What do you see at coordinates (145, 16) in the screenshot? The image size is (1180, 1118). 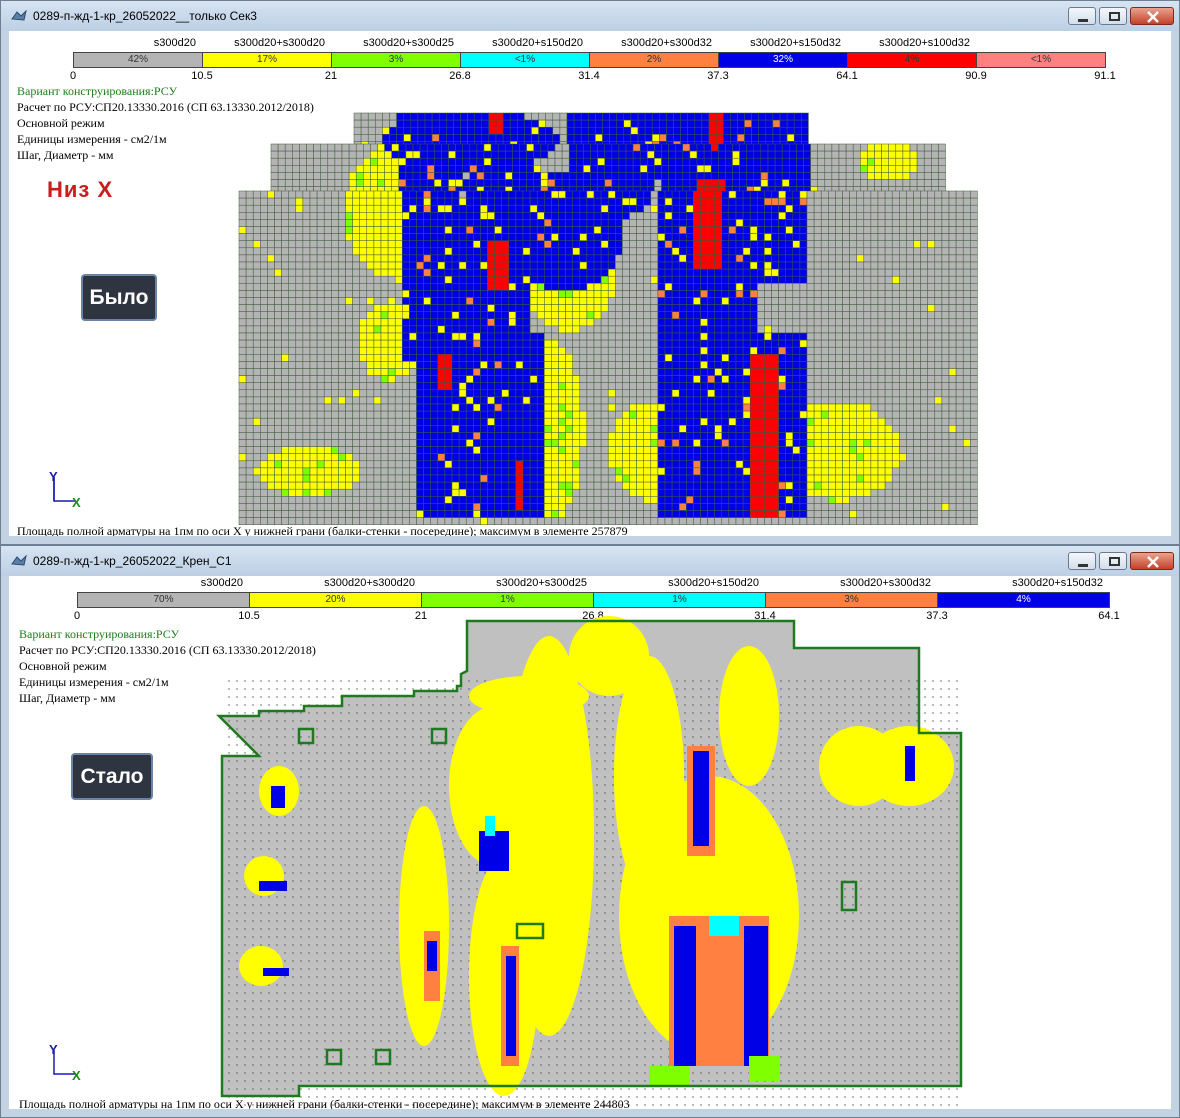 I see `window-title: 0289-п-жд-1-кр_26052022__только Сек3` at bounding box center [145, 16].